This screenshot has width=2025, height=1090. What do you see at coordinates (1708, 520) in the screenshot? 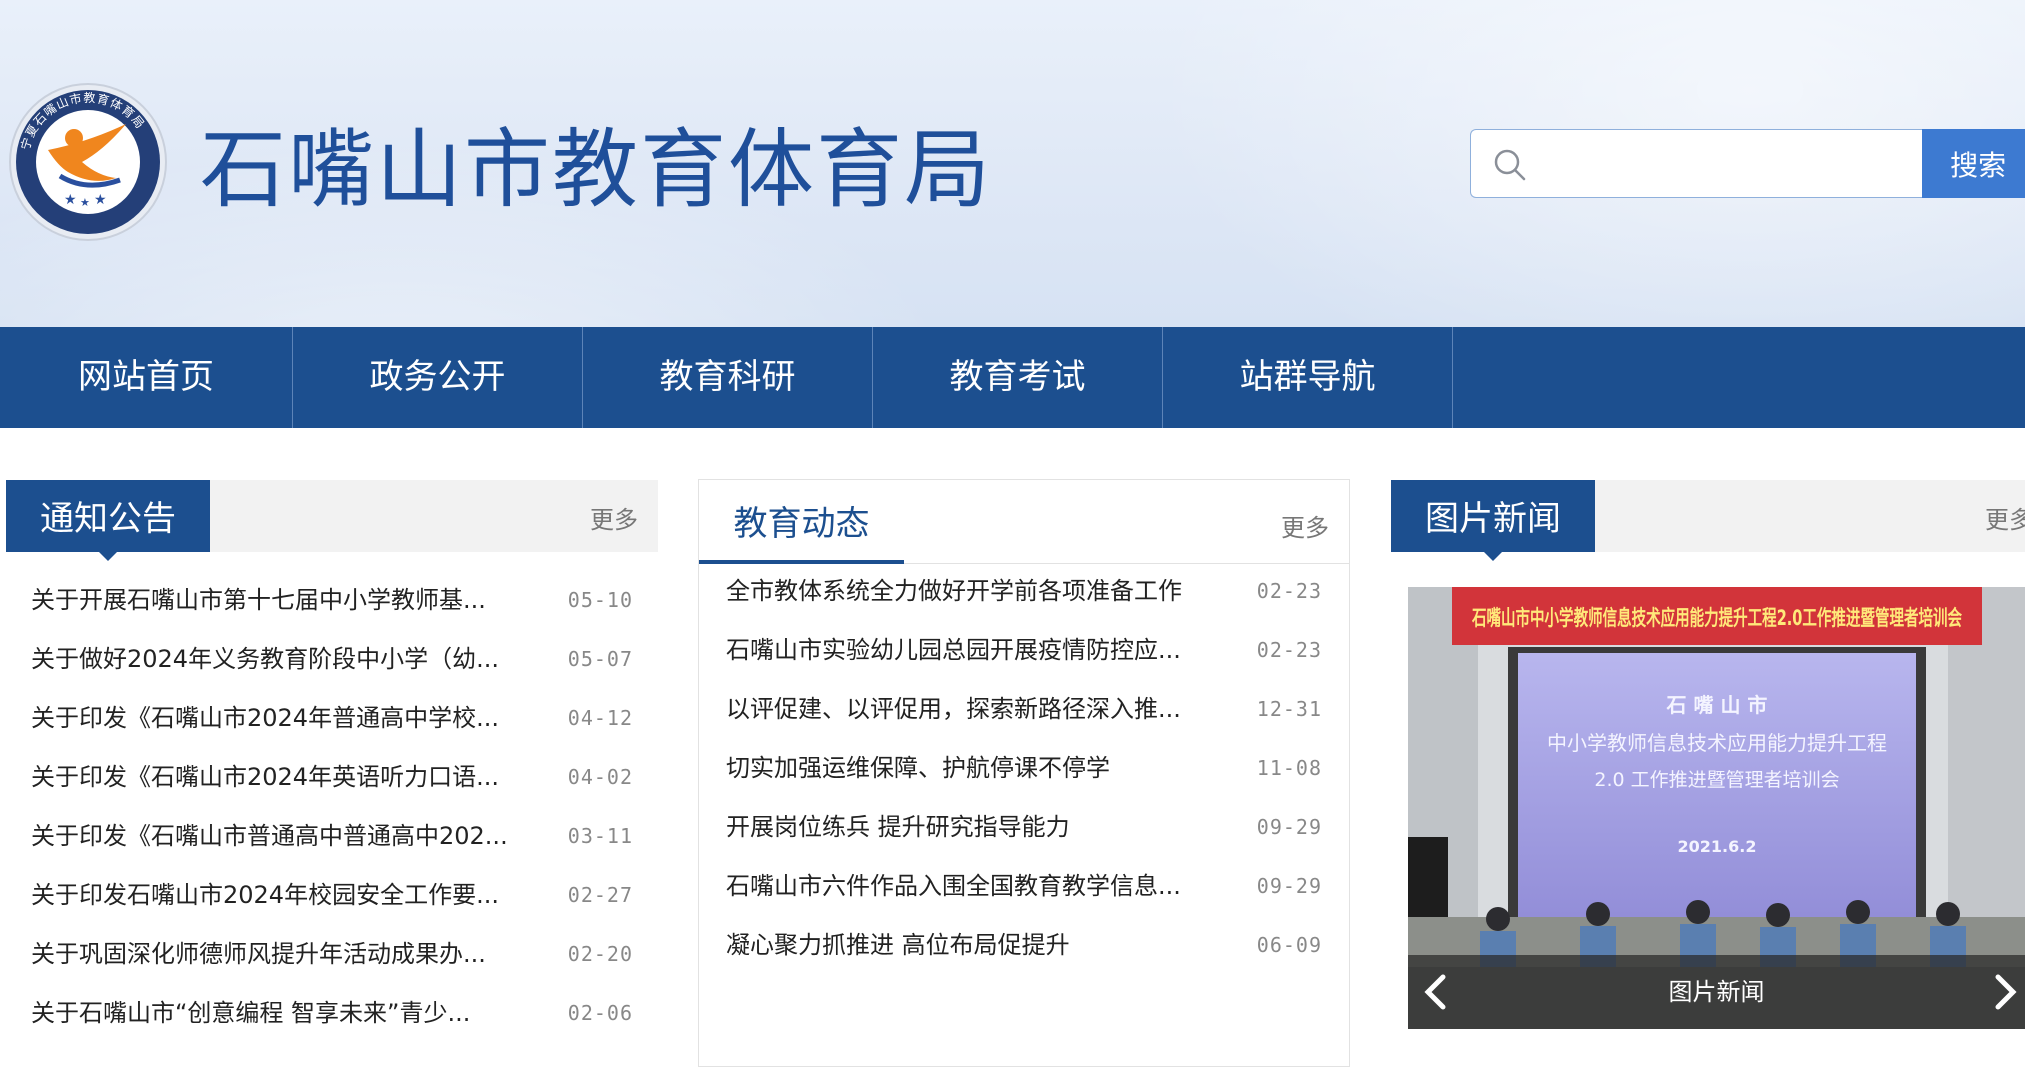
I see `photo-news-header: 图片新闻 更多` at bounding box center [1708, 520].